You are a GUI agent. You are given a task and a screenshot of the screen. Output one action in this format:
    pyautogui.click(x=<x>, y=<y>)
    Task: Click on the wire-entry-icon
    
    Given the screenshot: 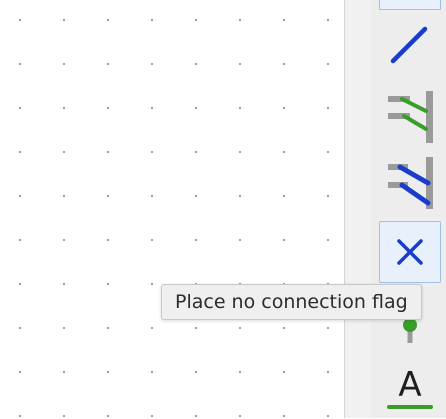 What is the action you would take?
    pyautogui.click(x=410, y=183)
    